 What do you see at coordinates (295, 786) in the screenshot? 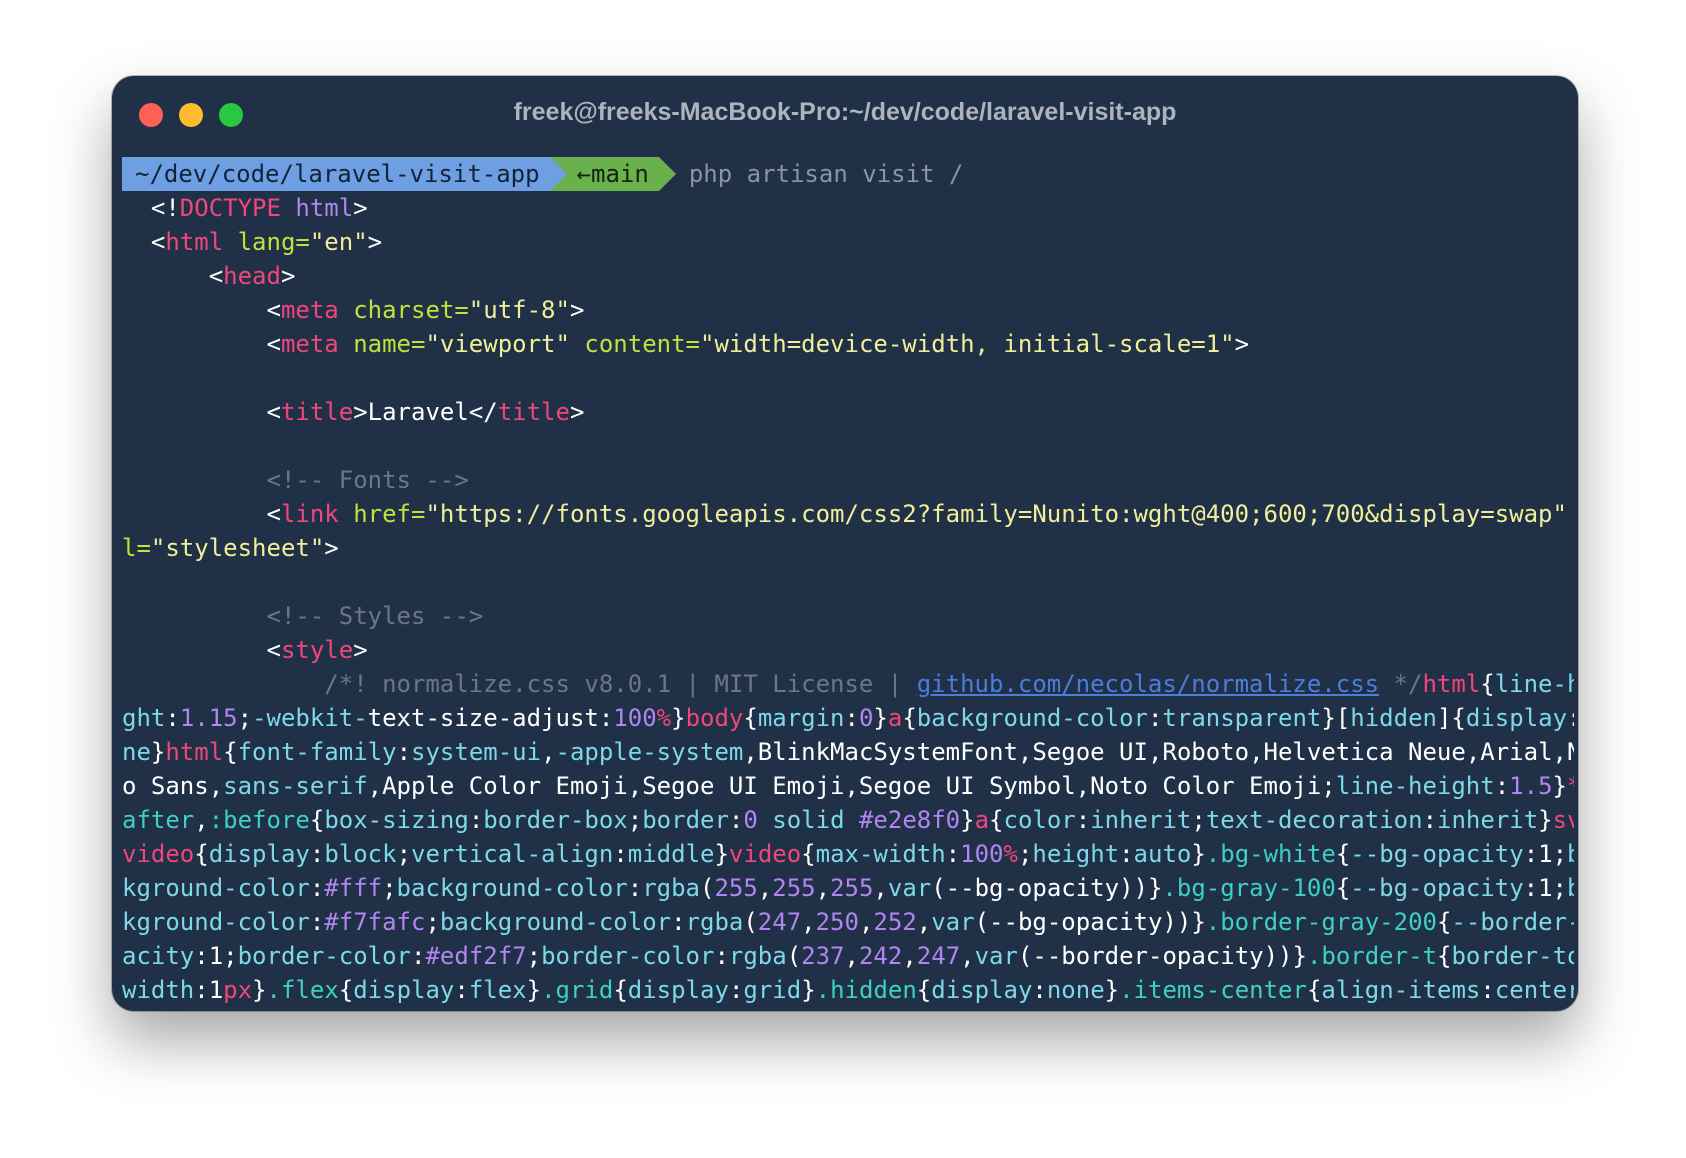
I see `code-token: sans-serif` at bounding box center [295, 786].